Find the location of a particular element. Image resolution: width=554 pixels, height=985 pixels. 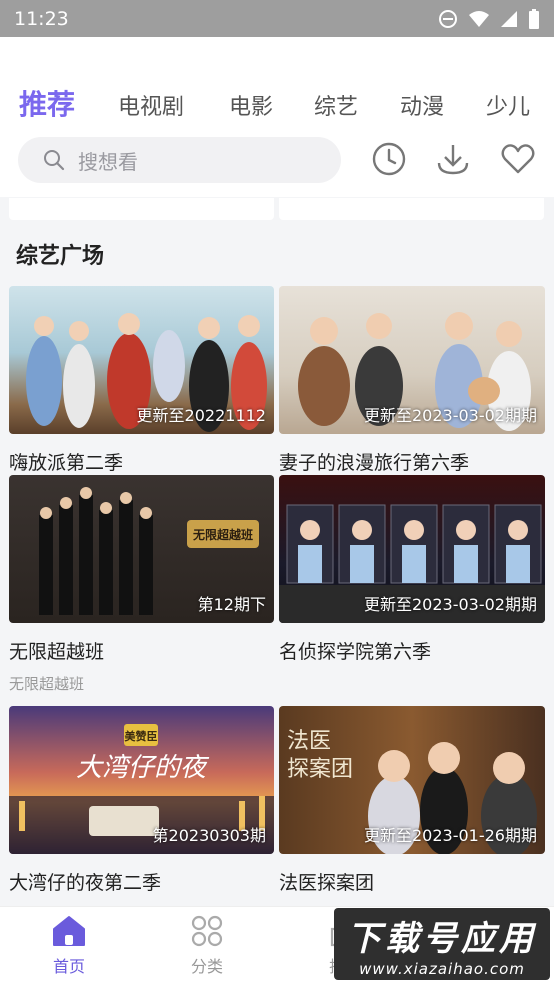

search-icon is located at coordinates (54, 160).